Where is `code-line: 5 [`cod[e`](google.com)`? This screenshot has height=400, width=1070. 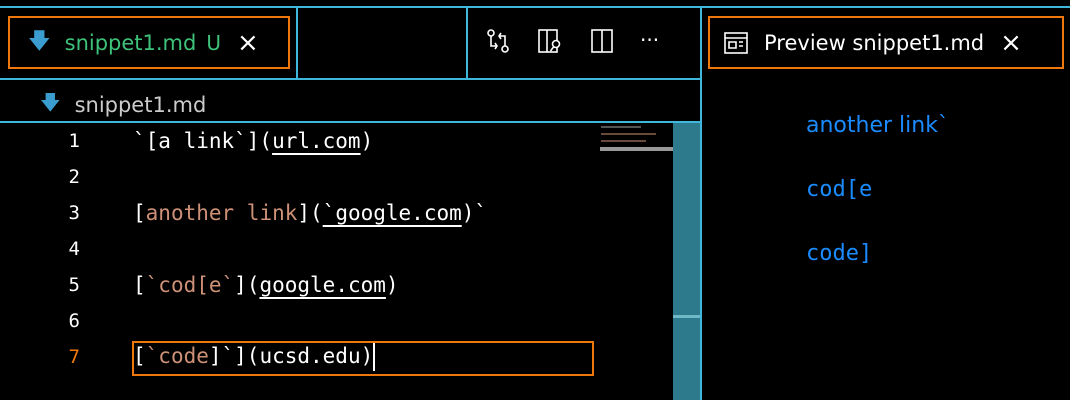
code-line: 5 [`cod[e`](google.com) is located at coordinates (199, 285).